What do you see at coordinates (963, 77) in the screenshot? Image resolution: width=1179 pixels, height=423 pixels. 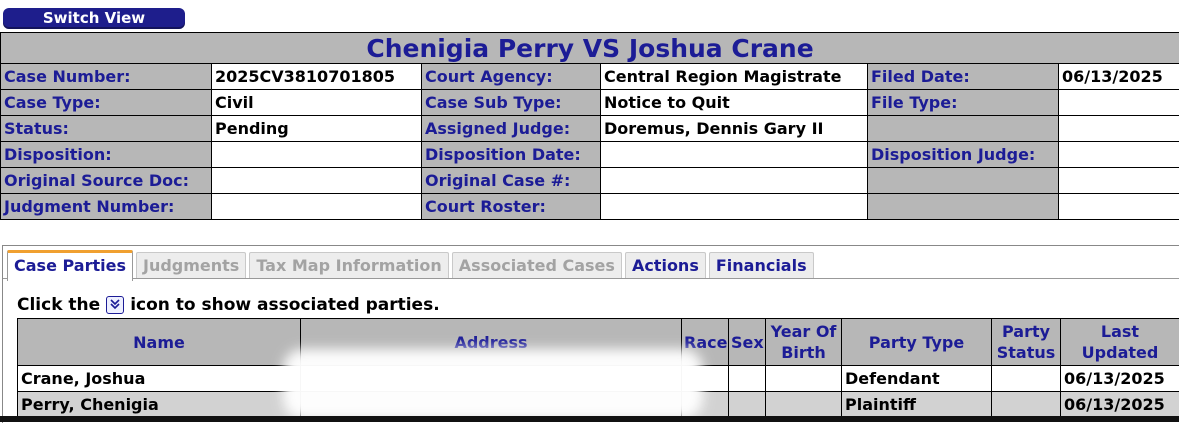 I see `filed-date-label: Filed Date:` at bounding box center [963, 77].